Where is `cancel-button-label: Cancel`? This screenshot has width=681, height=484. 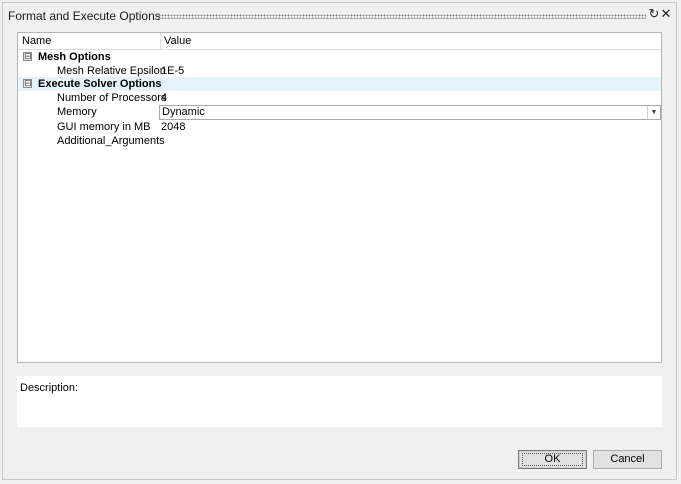
cancel-button-label: Cancel is located at coordinates (627, 459).